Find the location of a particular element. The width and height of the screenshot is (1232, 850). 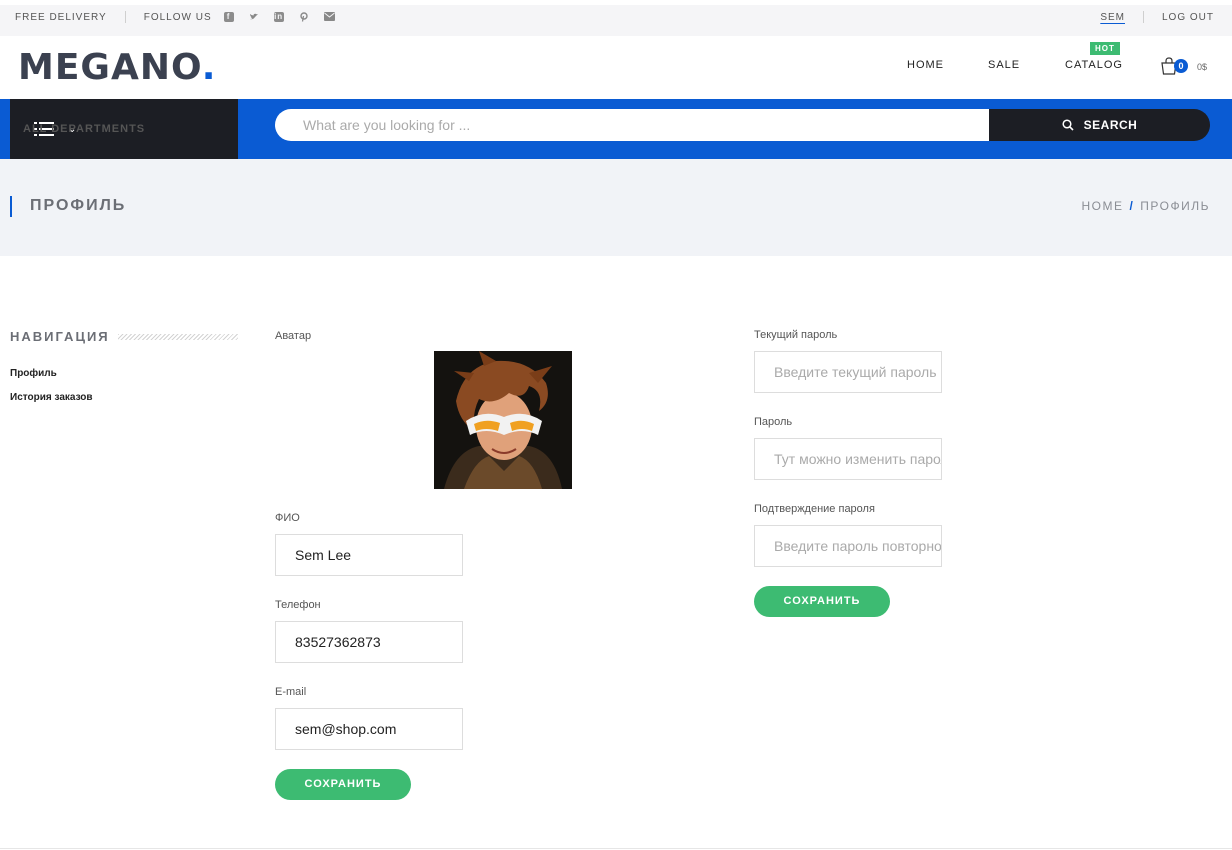

search-button: SEARCH is located at coordinates (1099, 125).